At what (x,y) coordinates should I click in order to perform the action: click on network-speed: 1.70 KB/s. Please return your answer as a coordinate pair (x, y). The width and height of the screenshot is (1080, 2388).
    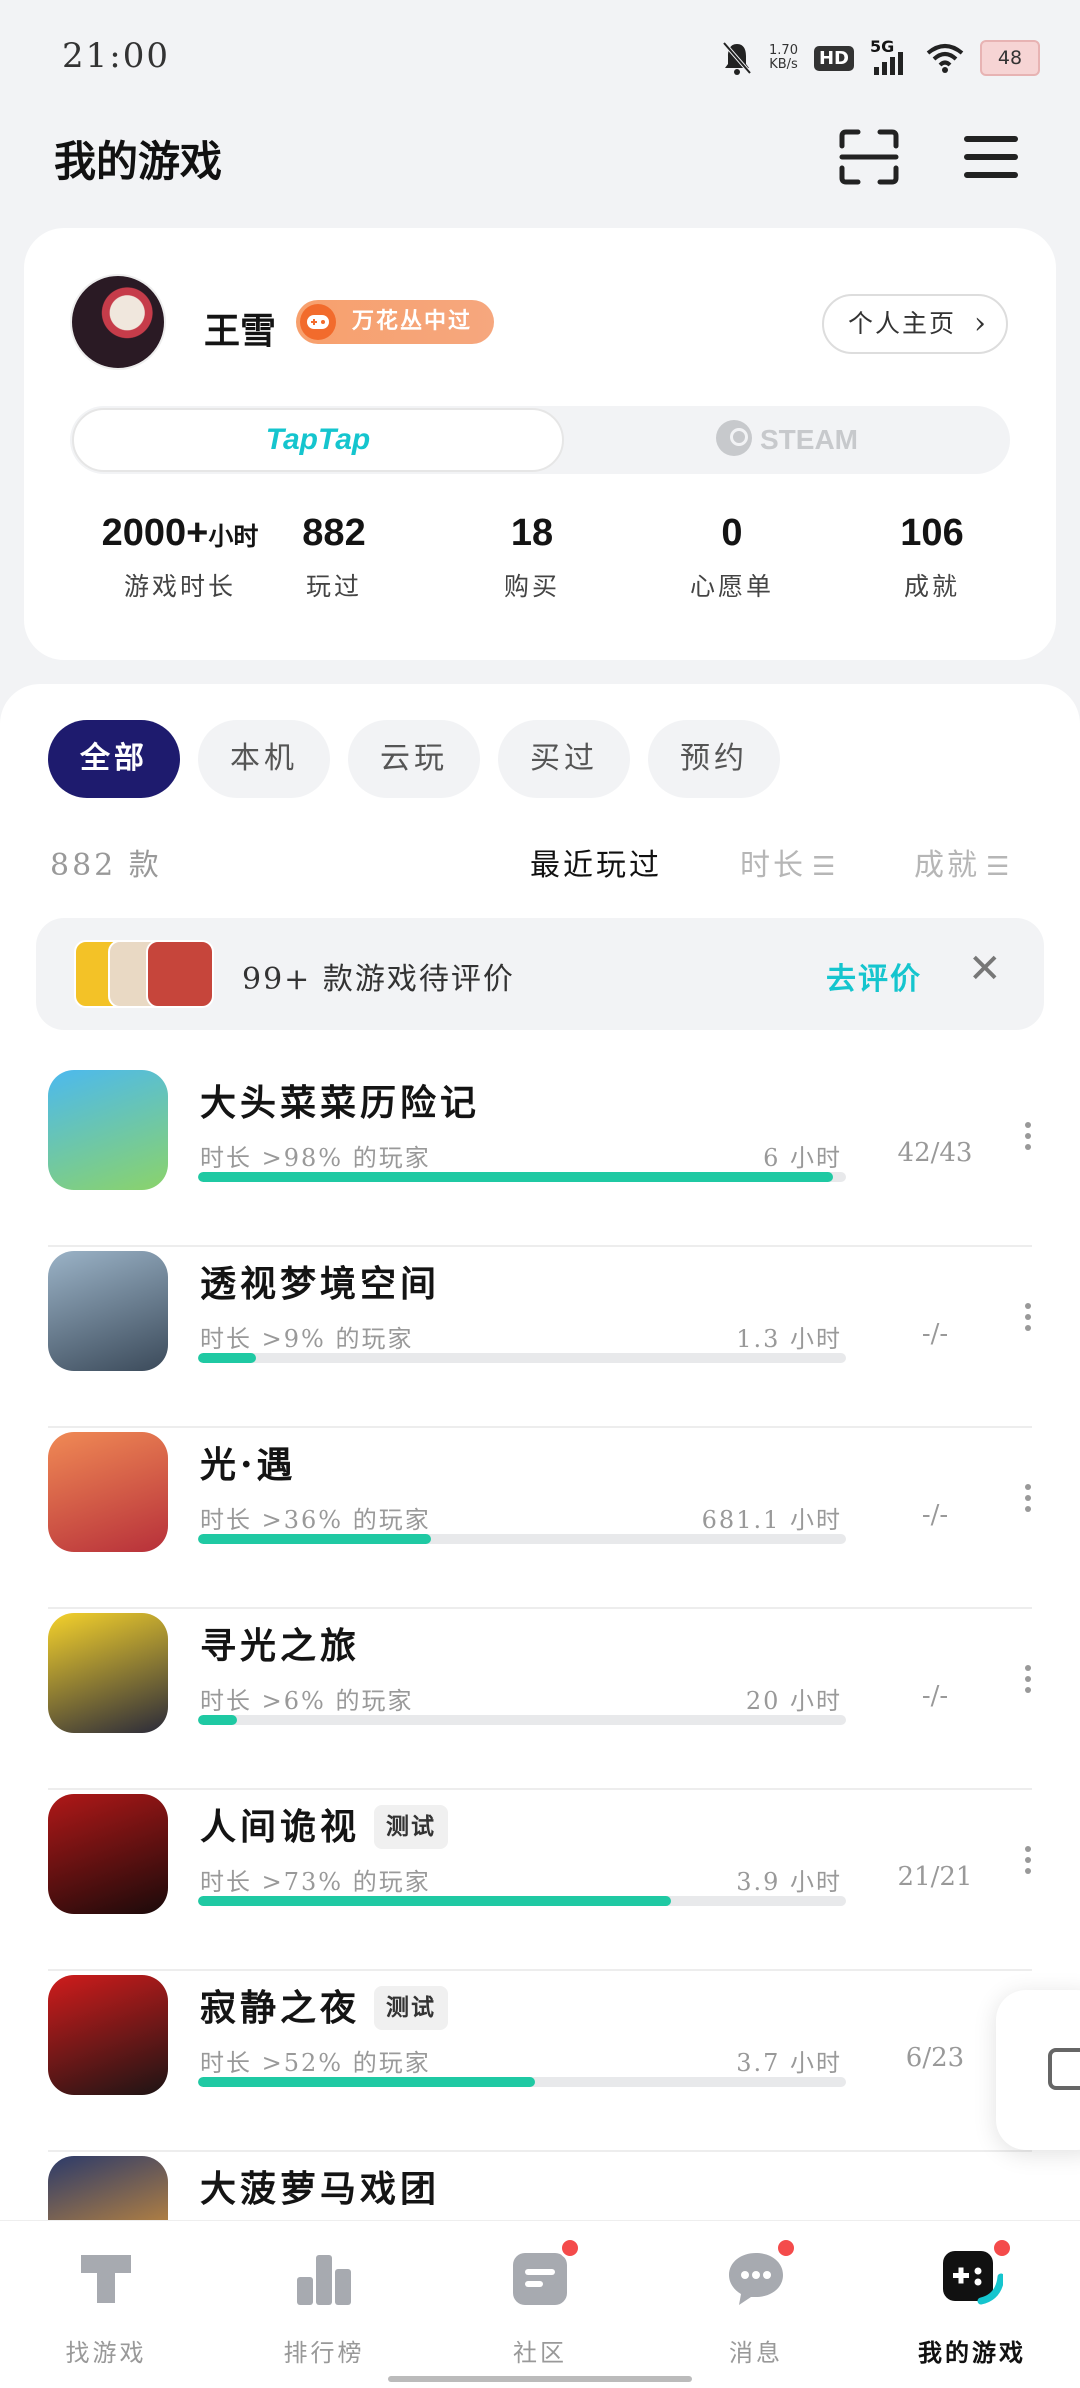
    Looking at the image, I should click on (783, 58).